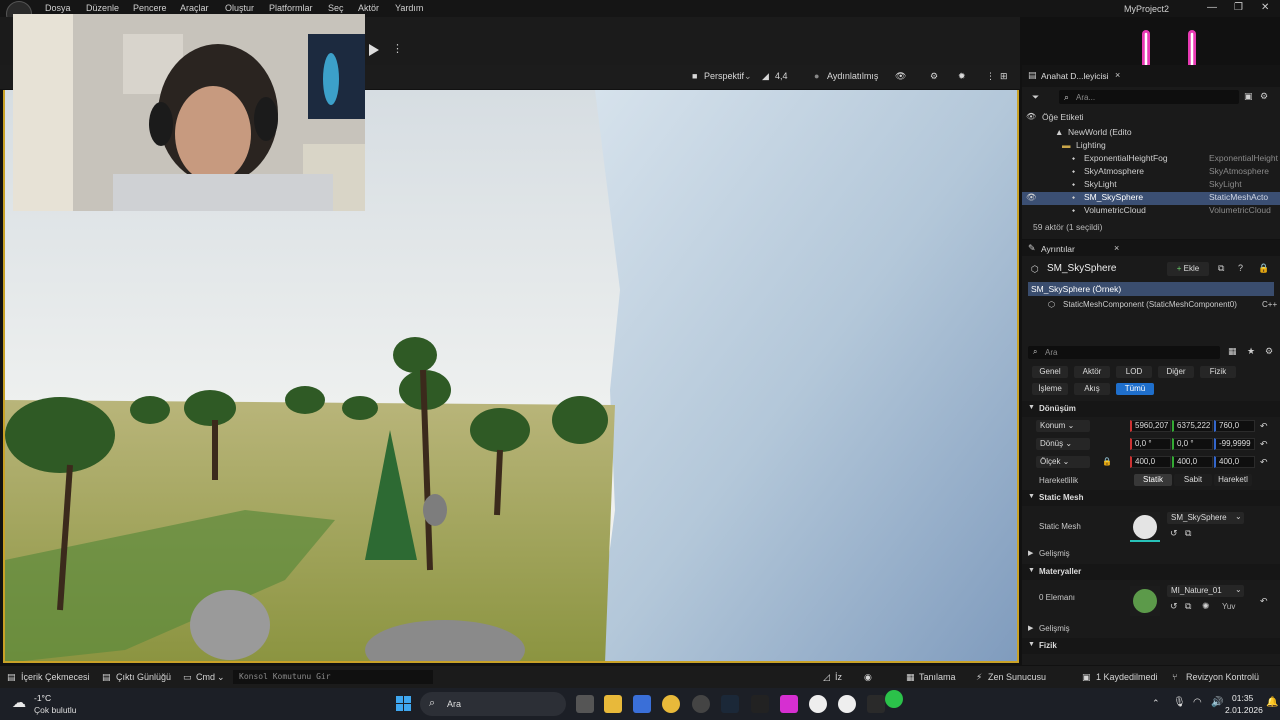 This screenshot has width=1280, height=720. I want to click on fov-value: 4,4, so click(781, 76).